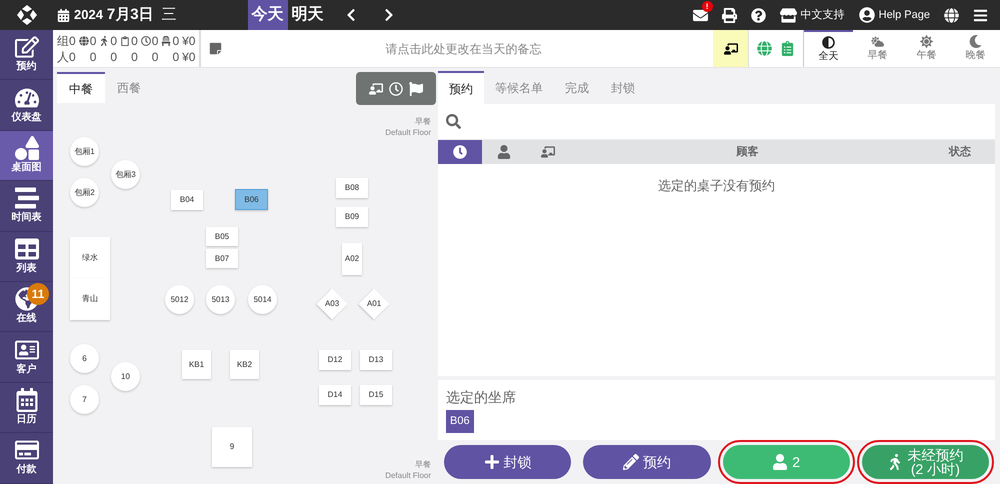 The image size is (1000, 484). I want to click on language-button, so click(951, 15).